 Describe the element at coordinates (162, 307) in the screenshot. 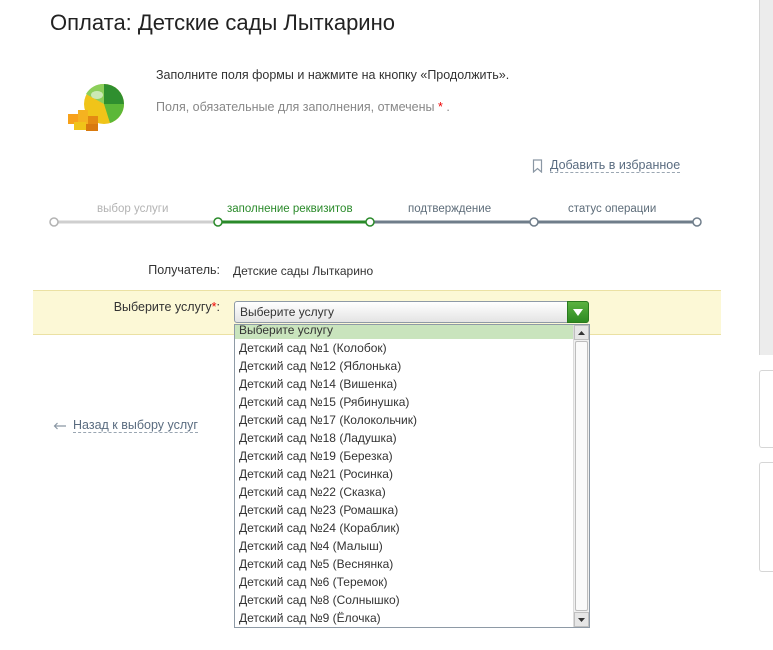

I see `service-label-text: Выберите услугу` at that location.